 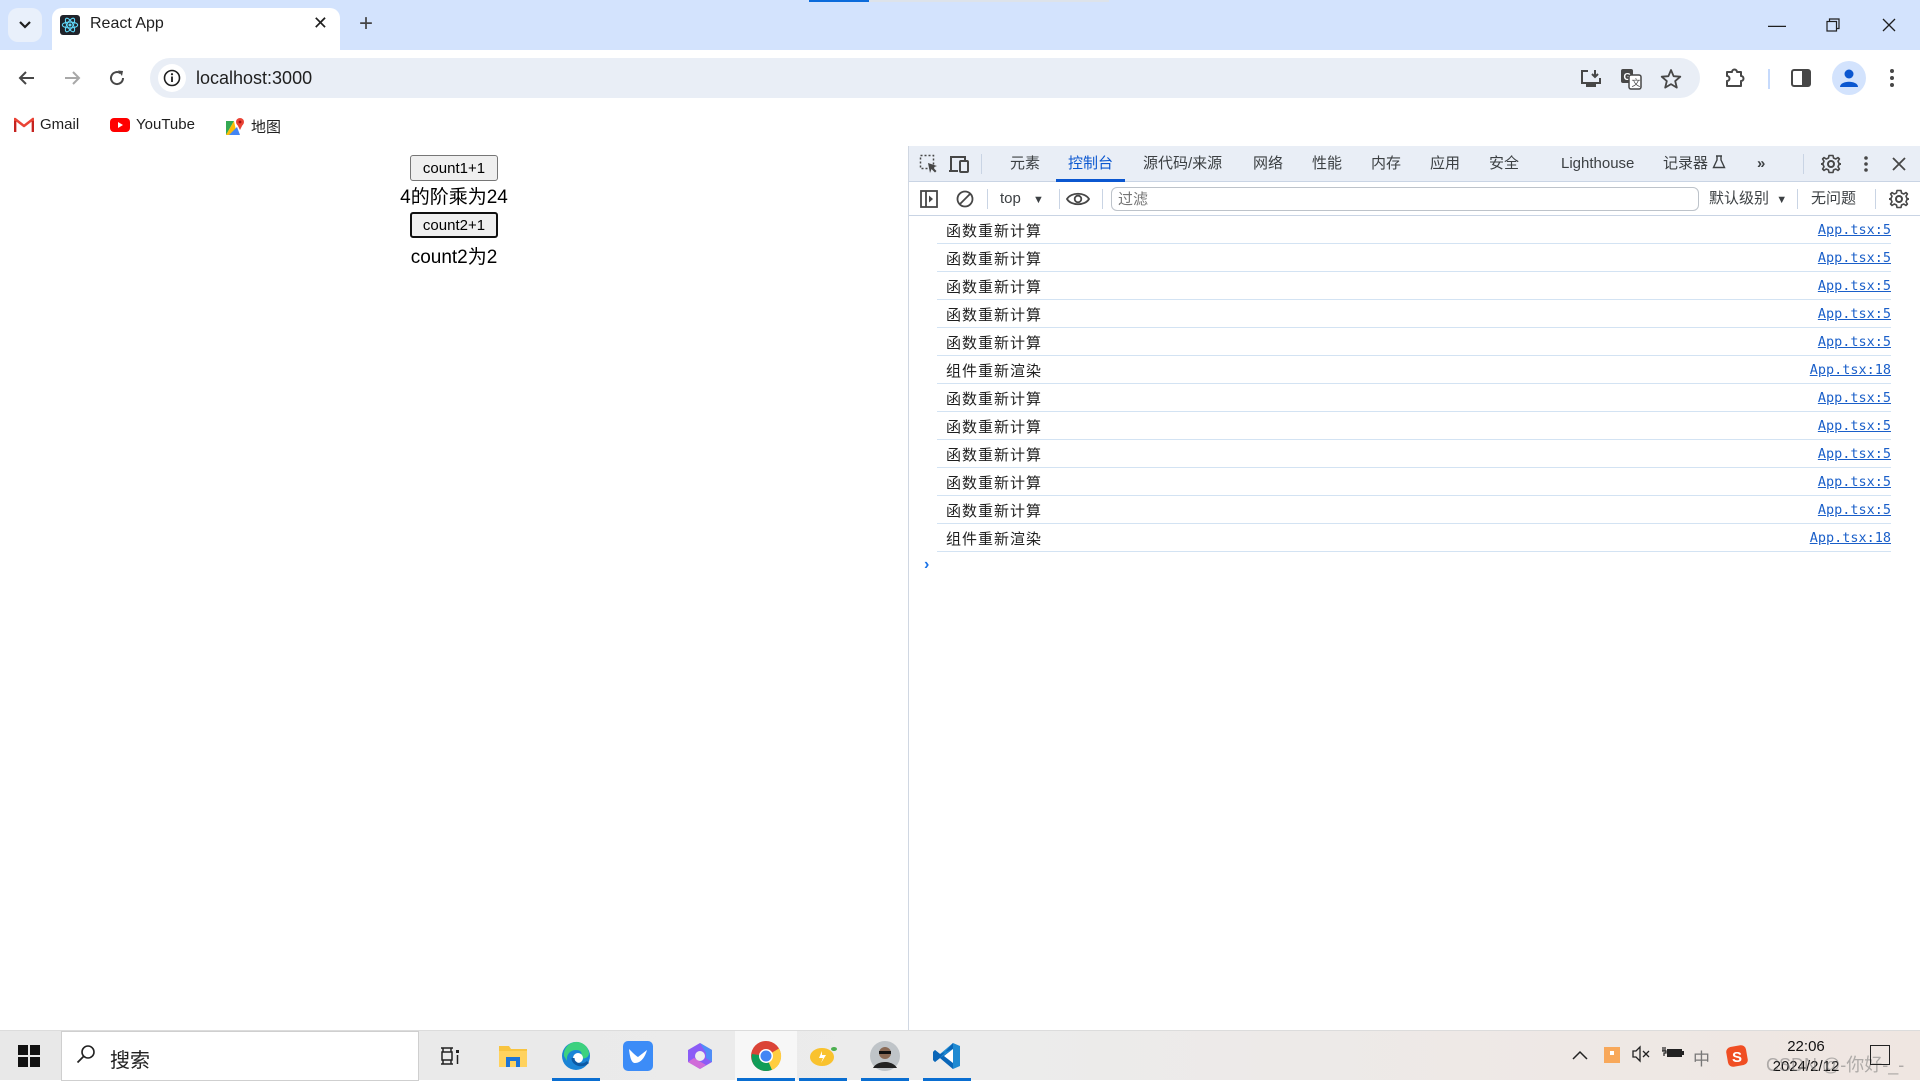 I want to click on devtools-tab-recorder: 记录器, so click(x=1694, y=164).